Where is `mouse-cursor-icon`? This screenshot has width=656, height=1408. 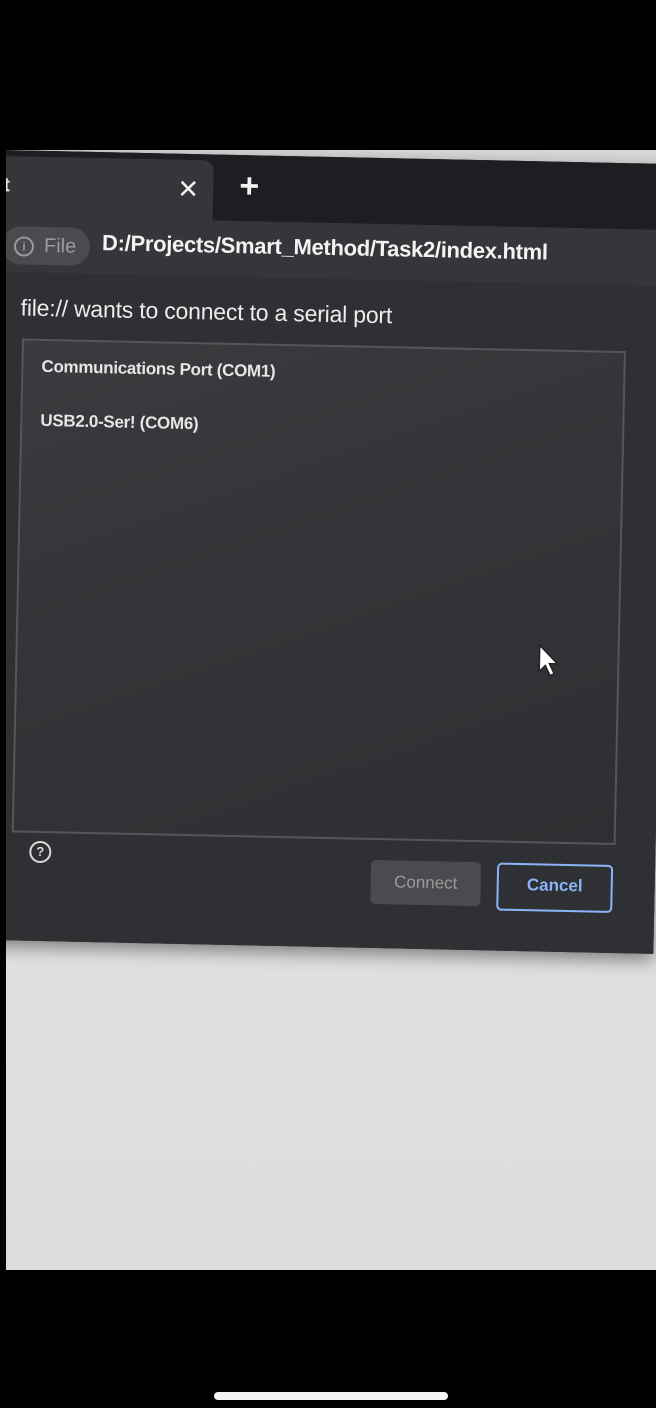 mouse-cursor-icon is located at coordinates (549, 660).